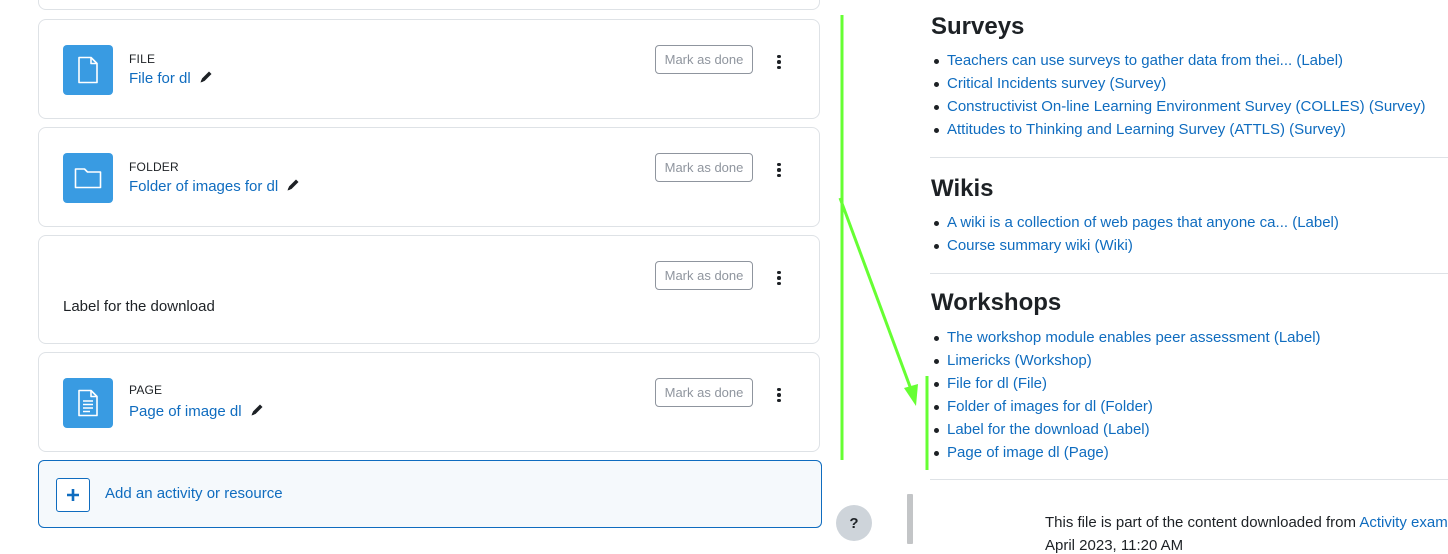 This screenshot has height=554, width=1448. I want to click on list-item: Folder of images for dl (Folder), so click(1125, 406).